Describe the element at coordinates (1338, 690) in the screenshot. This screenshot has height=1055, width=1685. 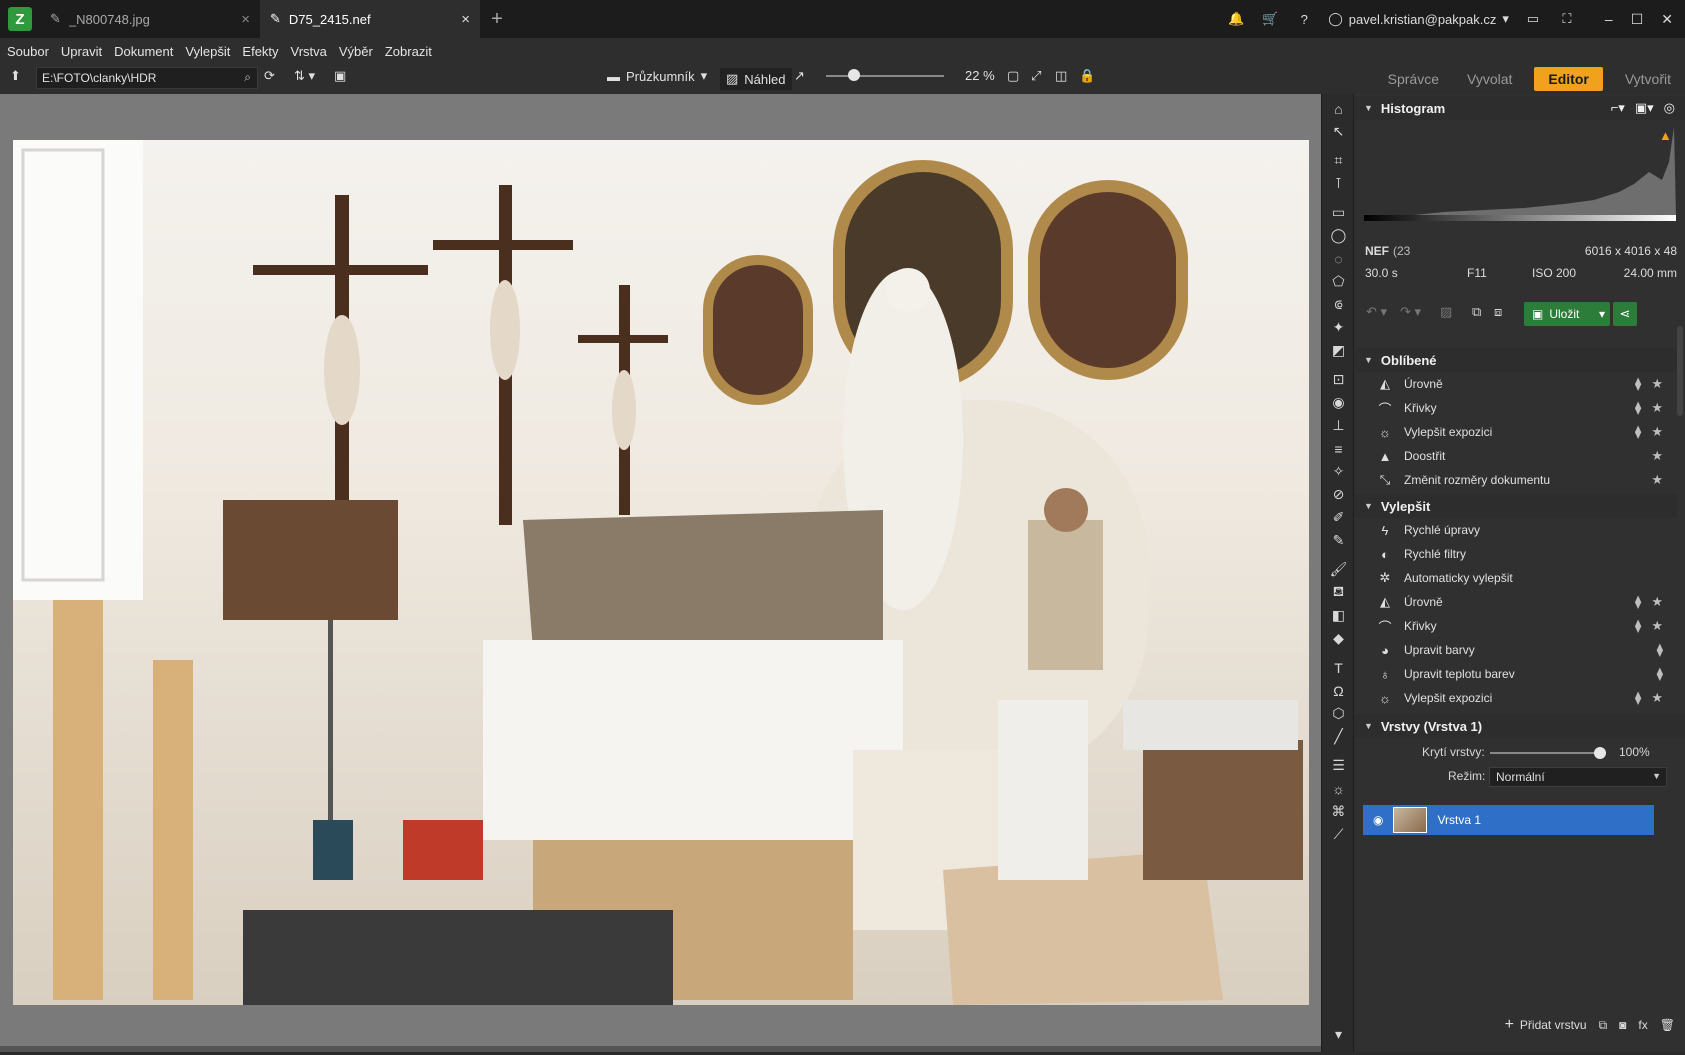
I see `symbol-icon: Ω` at that location.